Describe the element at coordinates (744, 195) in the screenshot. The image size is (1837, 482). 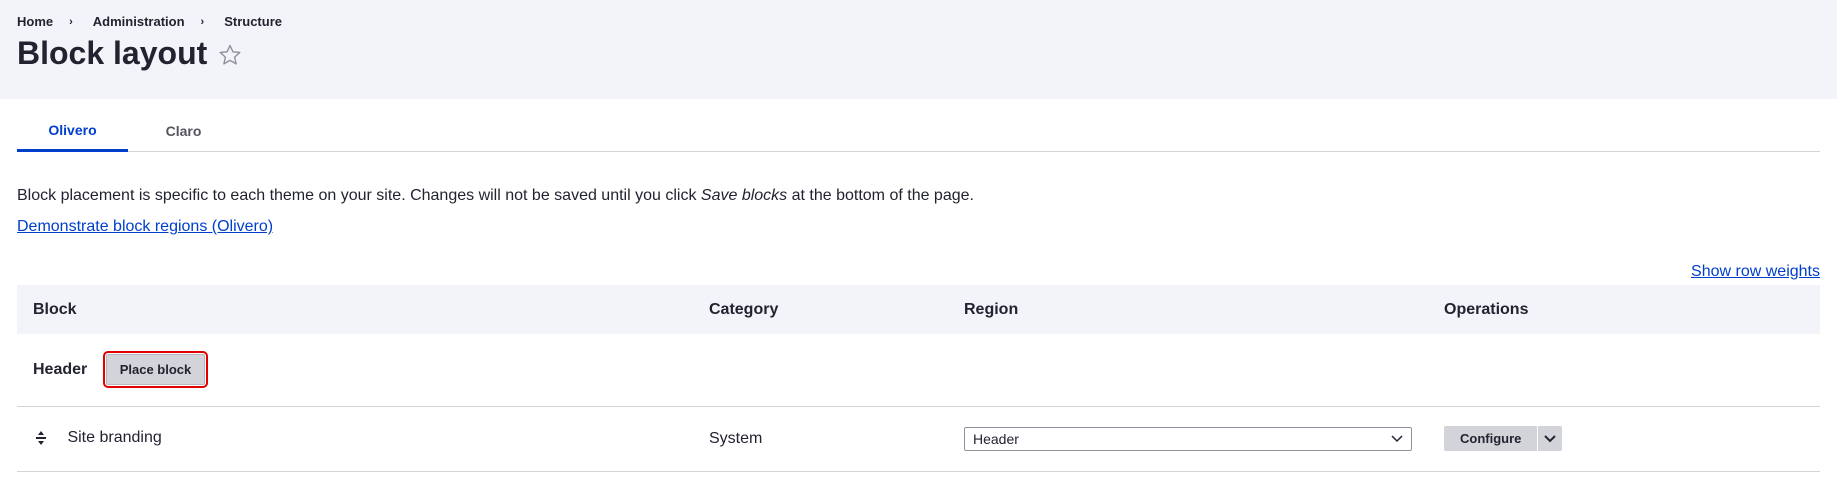
I see `description-emphasis: Save blocks` at that location.